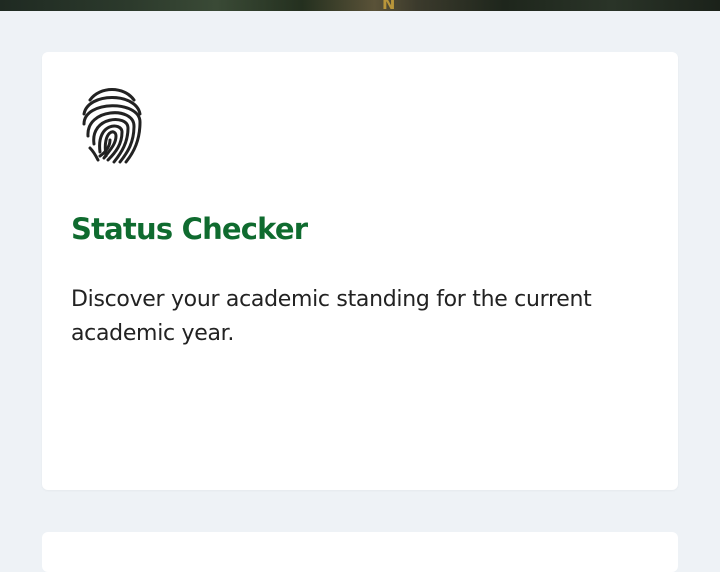 The image size is (720, 572). Describe the element at coordinates (360, 552) in the screenshot. I see `next-card` at that location.